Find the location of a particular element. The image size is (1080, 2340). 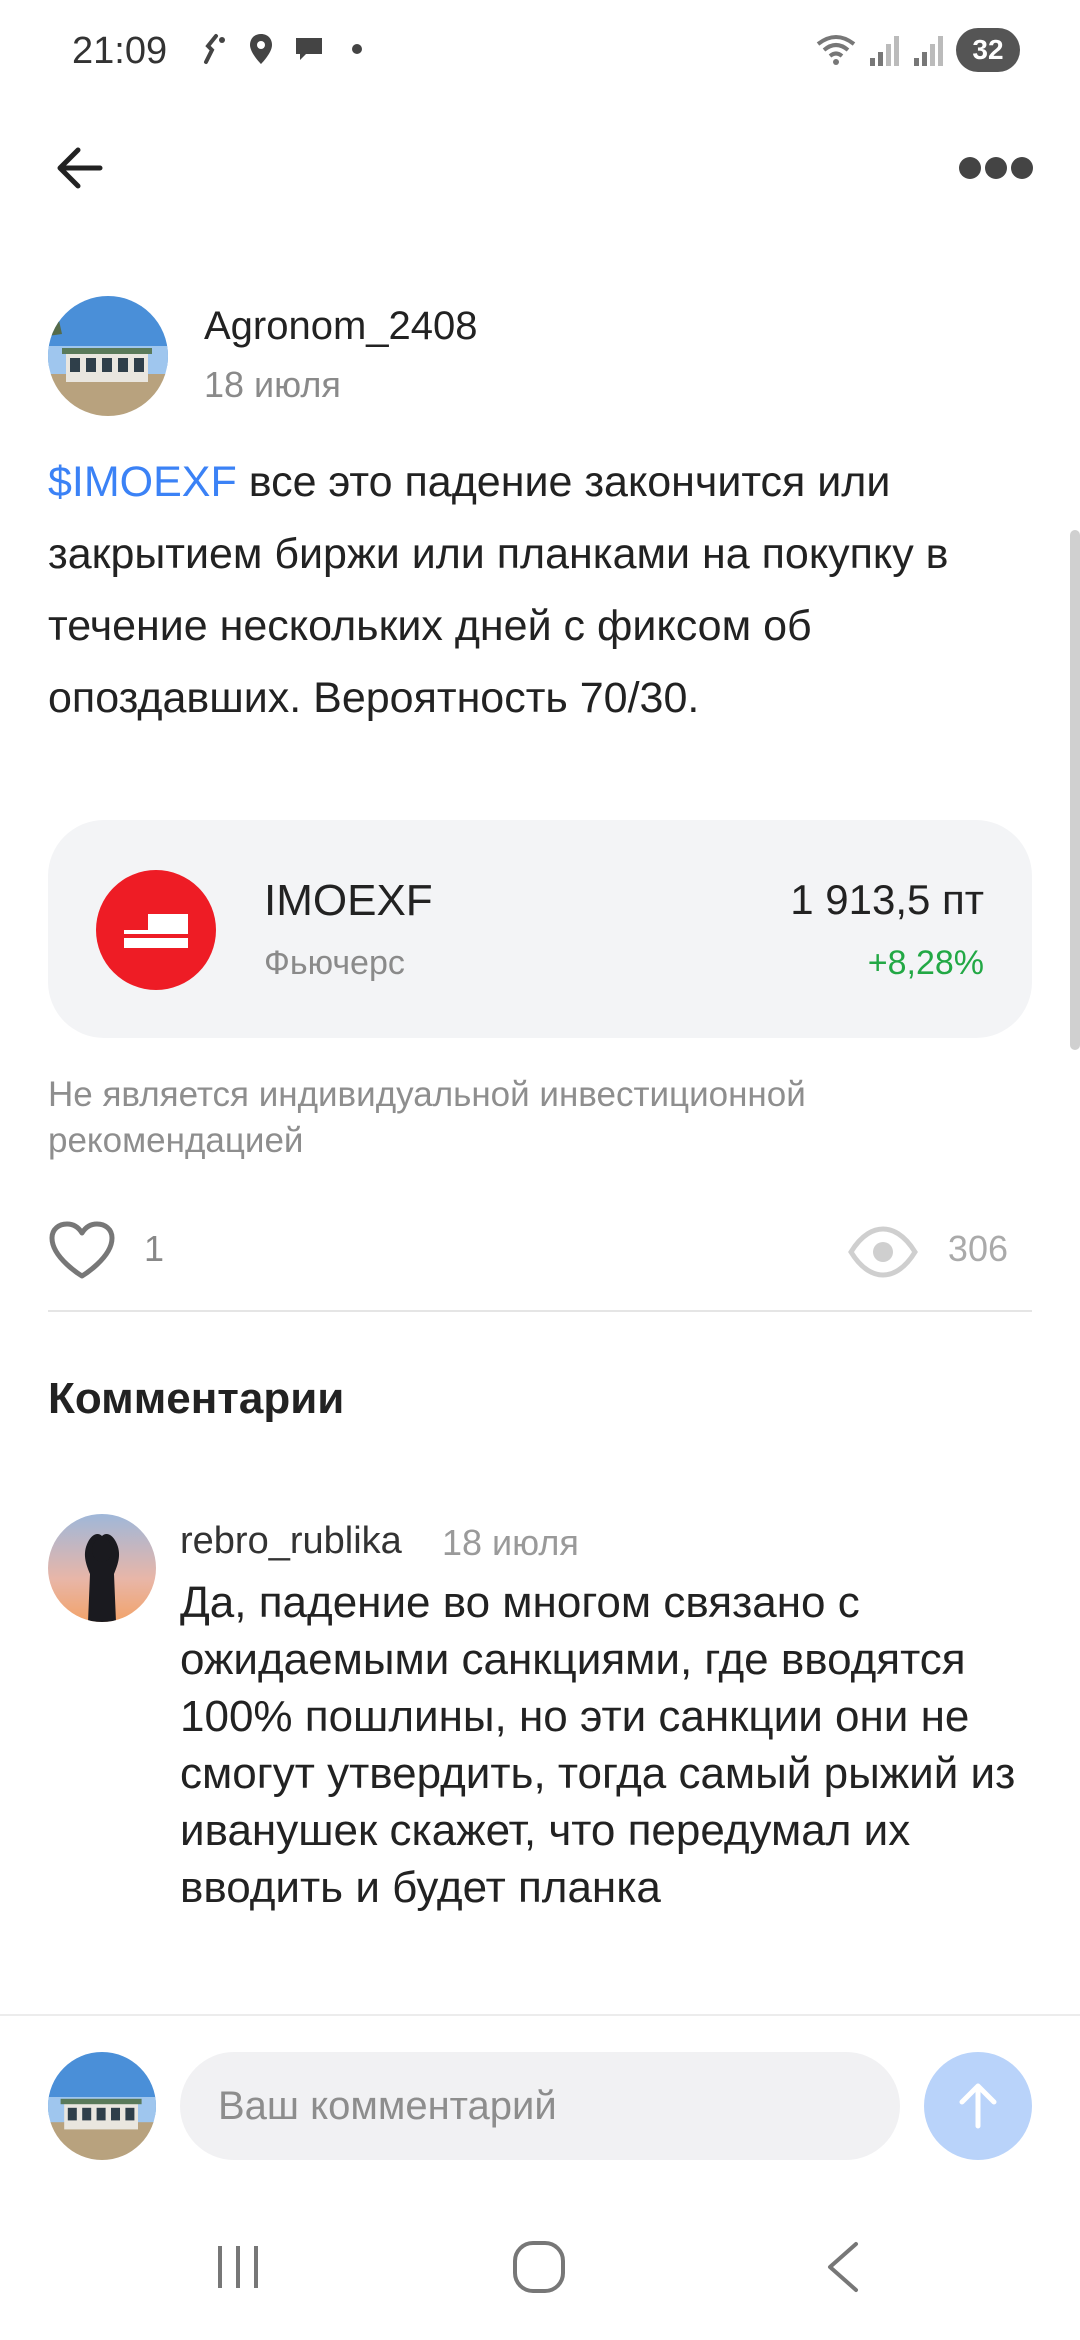

recent-apps-icon is located at coordinates (238, 2267).